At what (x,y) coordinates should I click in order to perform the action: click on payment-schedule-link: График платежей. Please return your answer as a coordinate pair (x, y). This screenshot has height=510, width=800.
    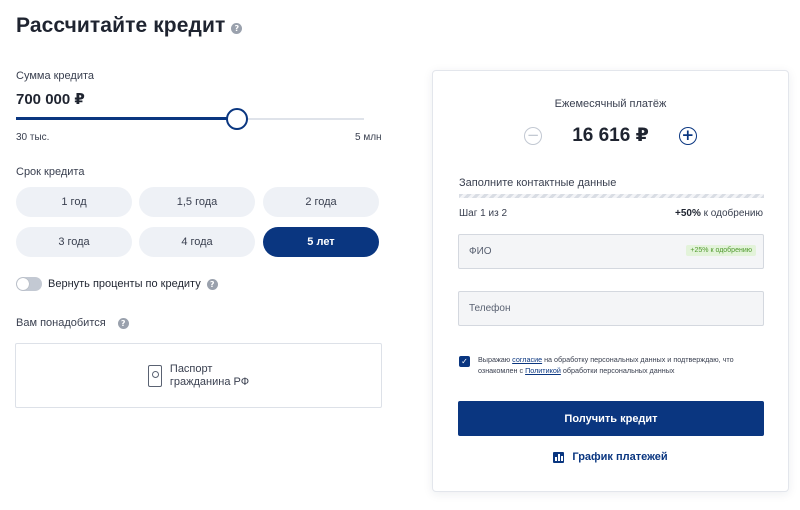
    Looking at the image, I should click on (610, 457).